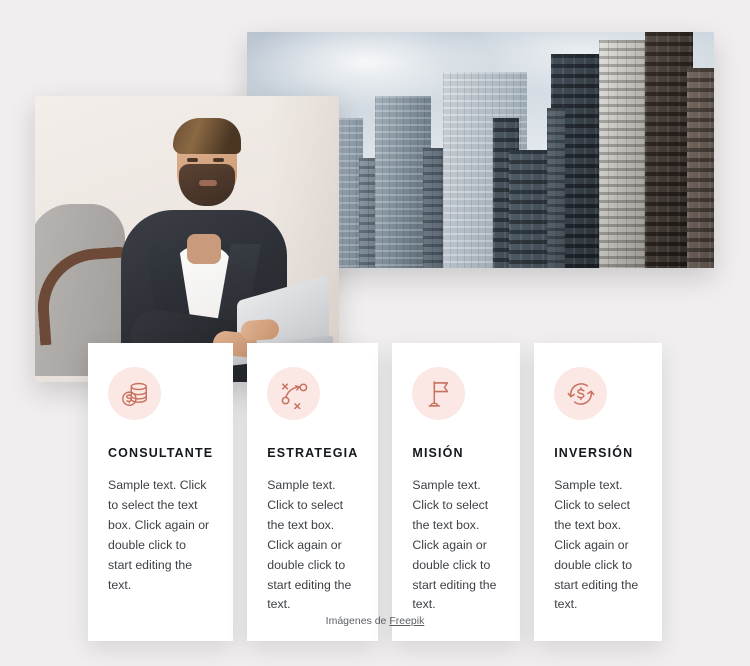  What do you see at coordinates (218, 160) in the screenshot?
I see `eye-right` at bounding box center [218, 160].